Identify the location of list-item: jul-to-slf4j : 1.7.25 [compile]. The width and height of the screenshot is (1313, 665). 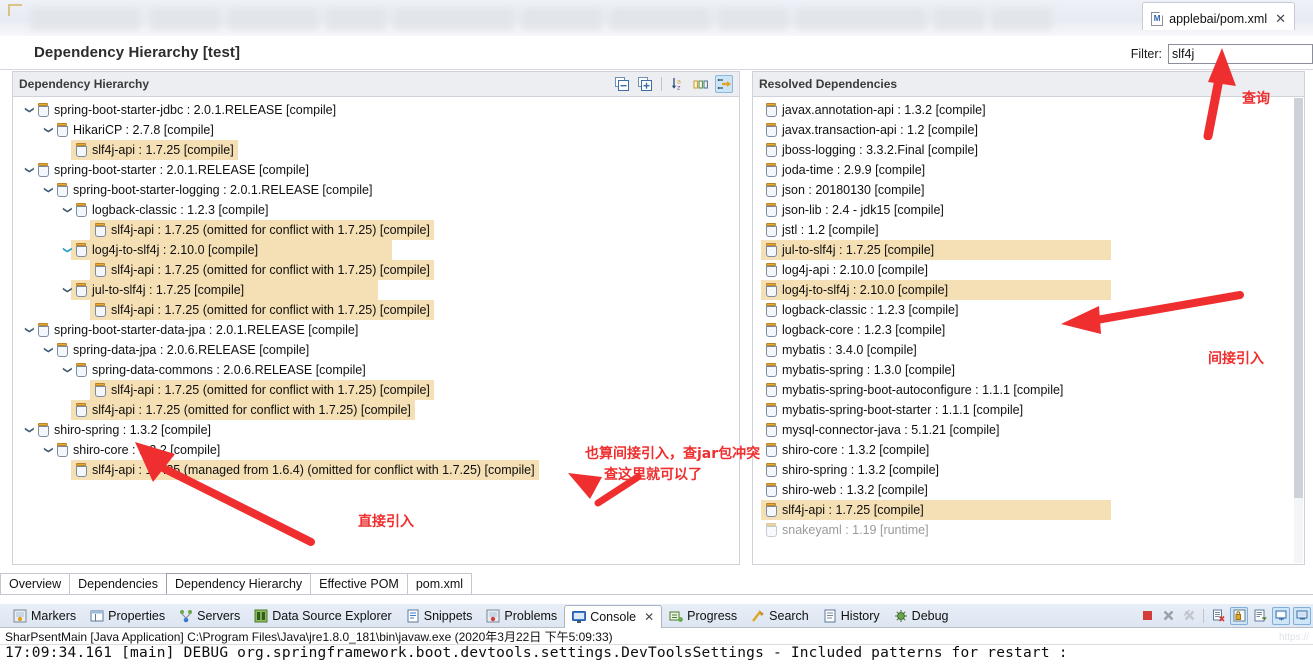
(1028, 250).